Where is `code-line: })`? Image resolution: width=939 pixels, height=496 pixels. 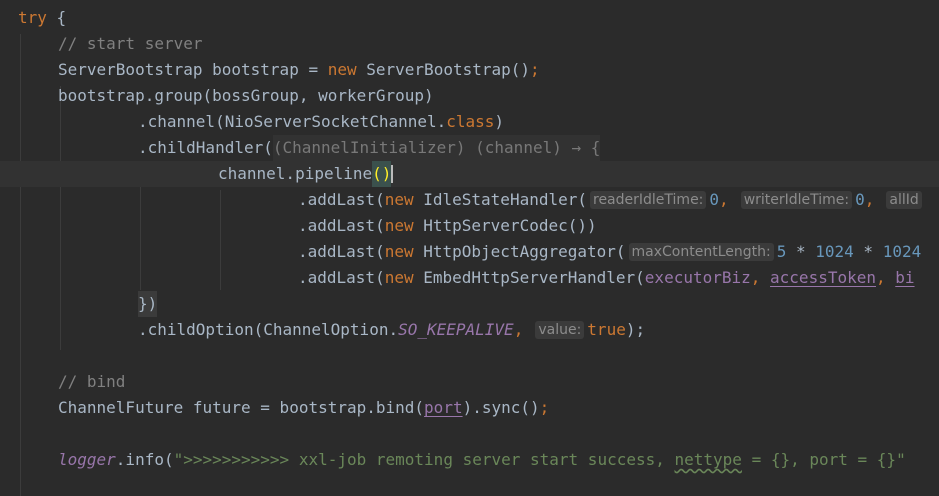
code-line: }) is located at coordinates (148, 304).